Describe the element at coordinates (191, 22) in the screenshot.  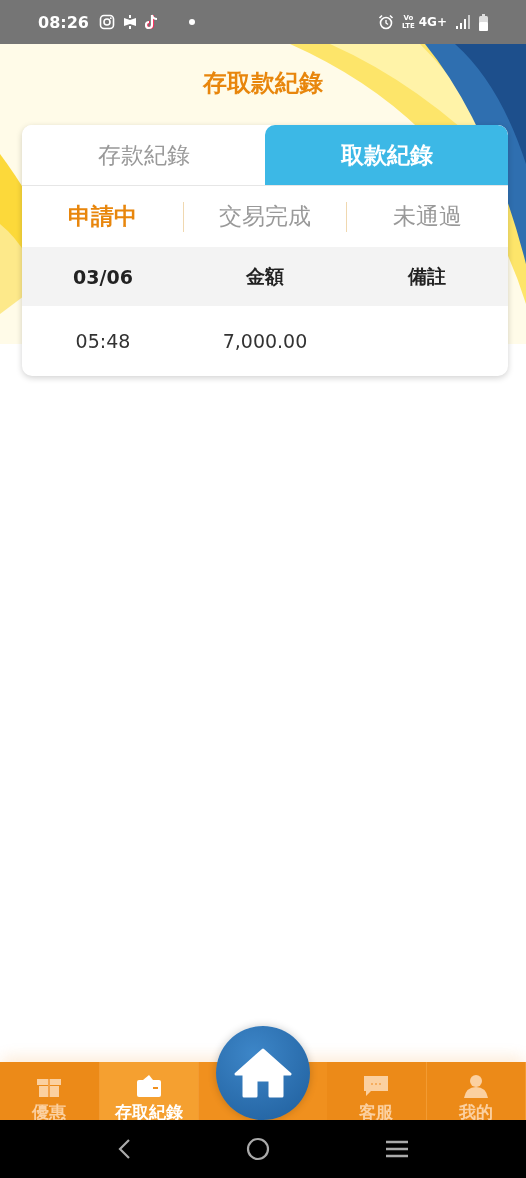
I see `dot-icon` at that location.